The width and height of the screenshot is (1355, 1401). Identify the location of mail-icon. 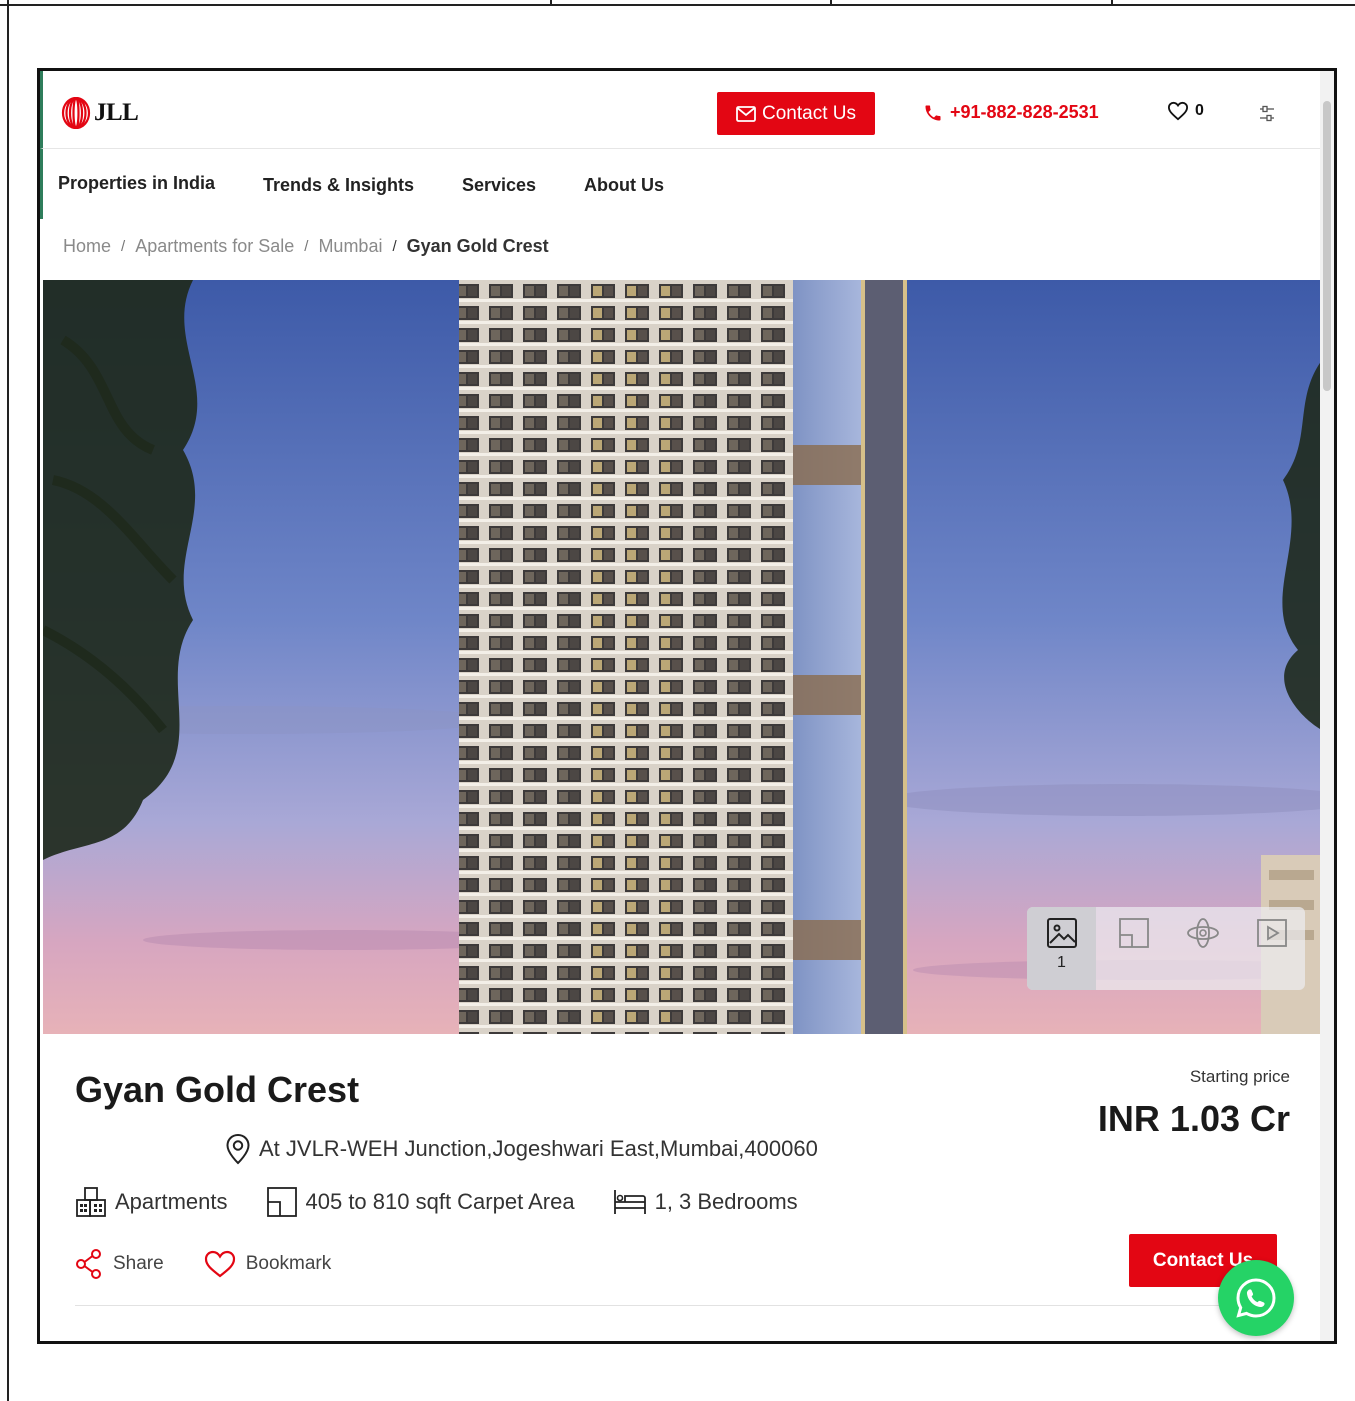
(746, 113).